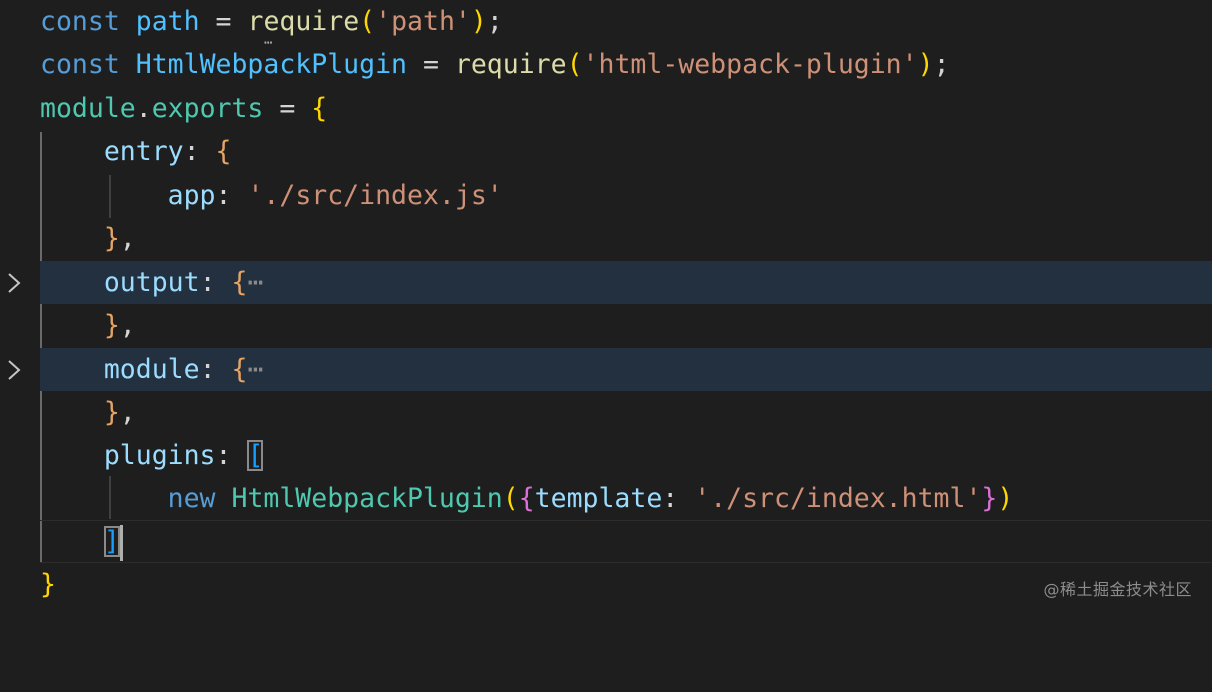 This screenshot has height=692, width=1212. I want to click on object-key: output, so click(151, 282).